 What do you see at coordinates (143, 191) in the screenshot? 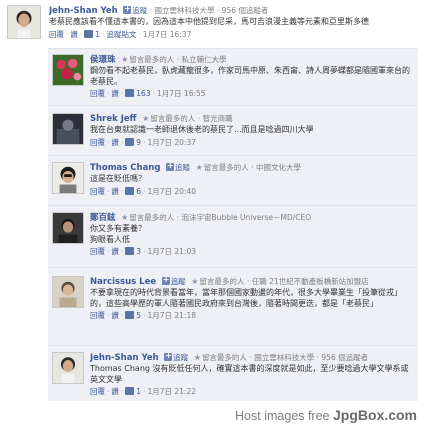
I see `comment-actions: 回覆 · 讚 · 6 · 1月7日 20:40` at bounding box center [143, 191].